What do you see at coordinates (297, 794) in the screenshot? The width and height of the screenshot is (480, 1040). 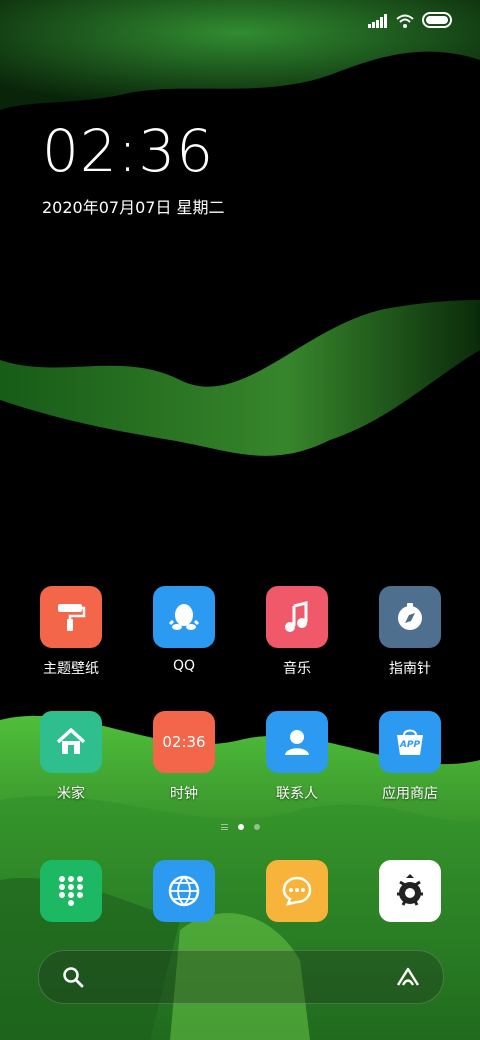 I see `app-label: 联系人` at bounding box center [297, 794].